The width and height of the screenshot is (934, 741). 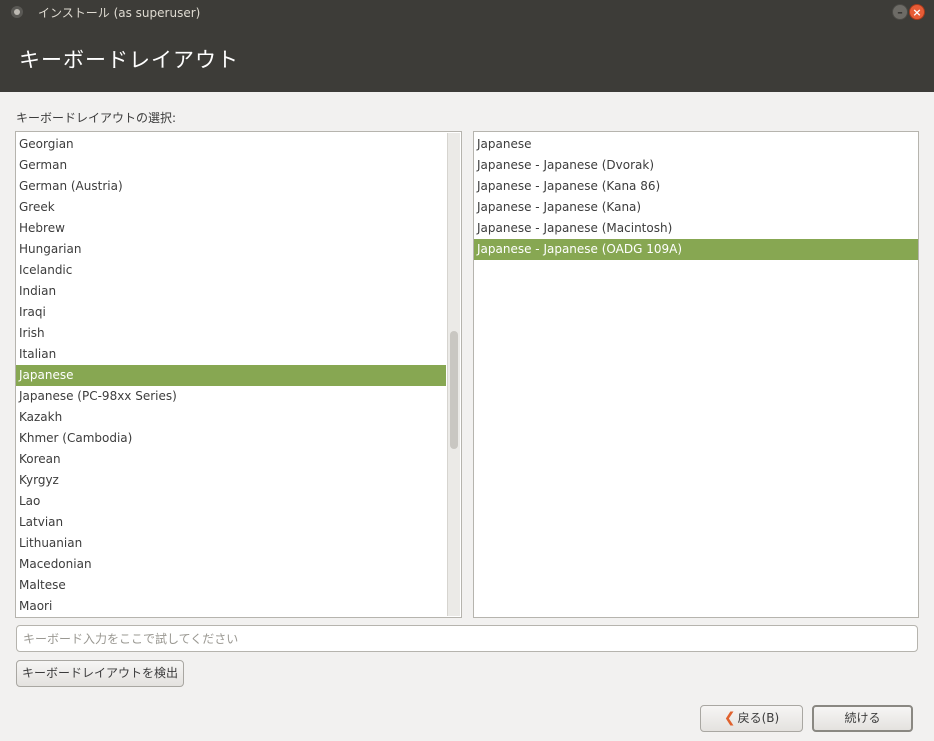 I want to click on layout-list-item: German, so click(x=231, y=165).